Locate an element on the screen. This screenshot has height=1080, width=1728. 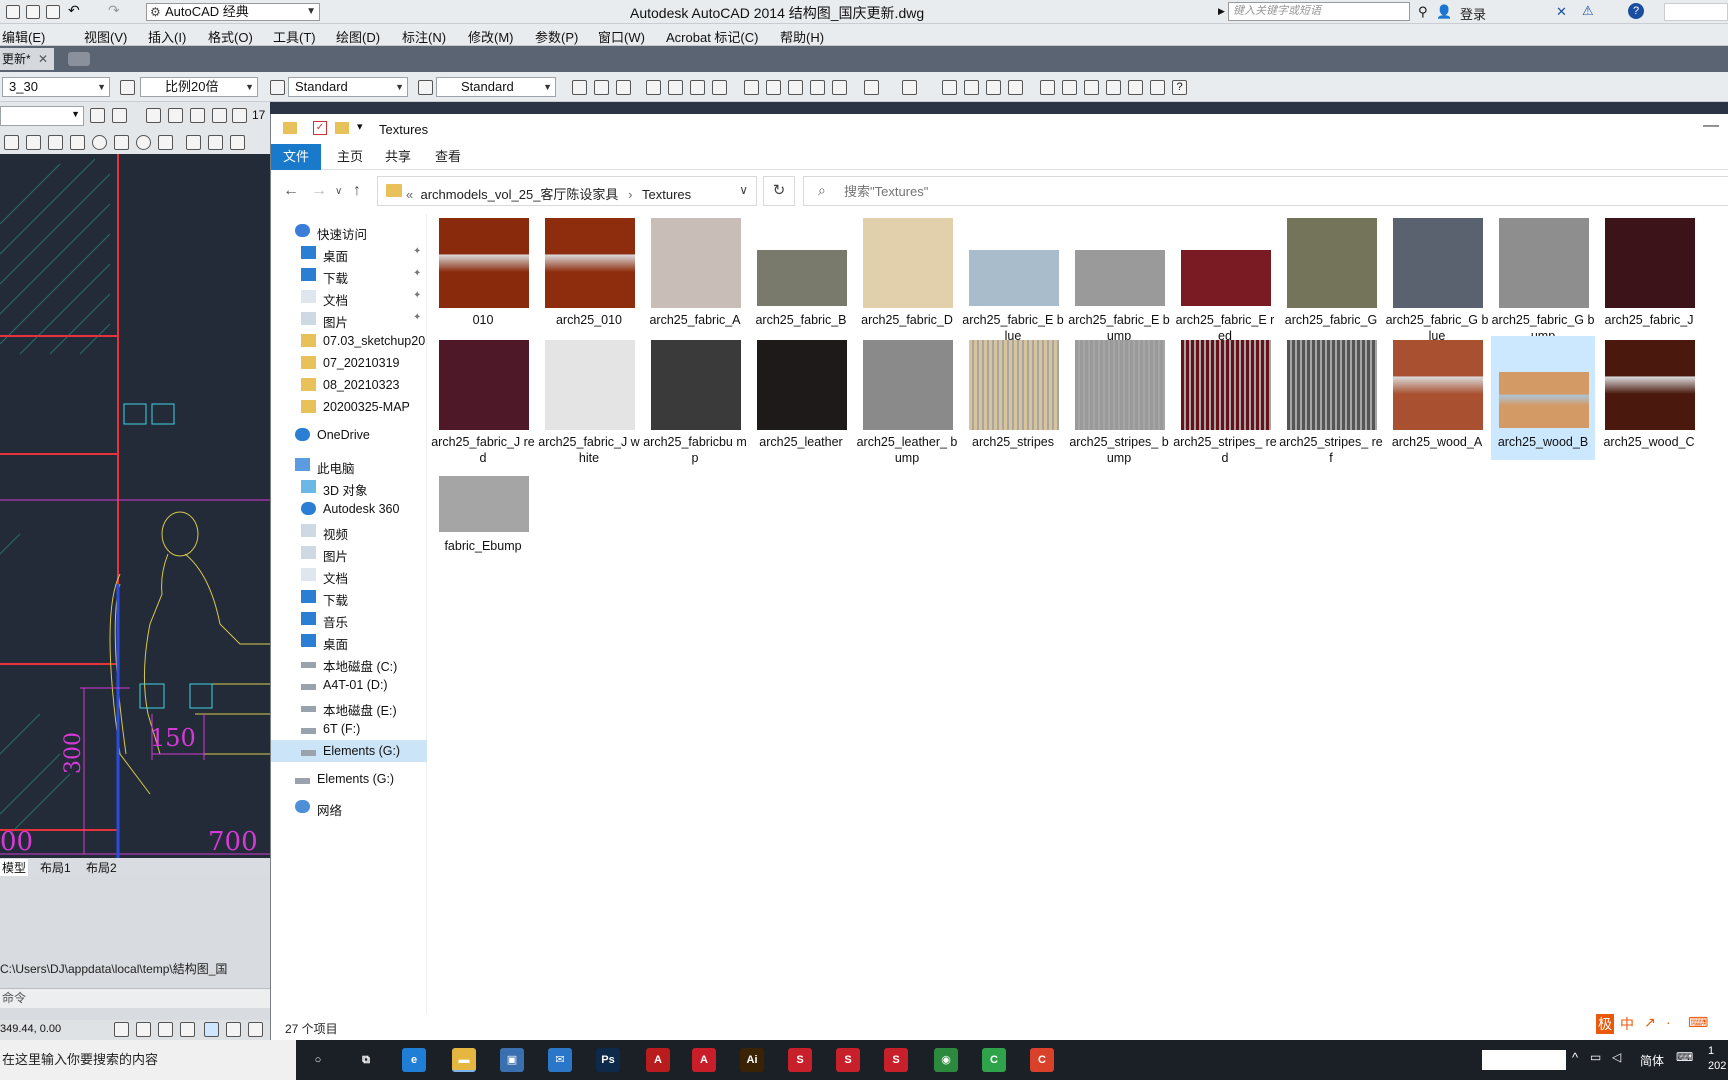
linetype-combo: 3_30 ▼ is located at coordinates (56, 87).